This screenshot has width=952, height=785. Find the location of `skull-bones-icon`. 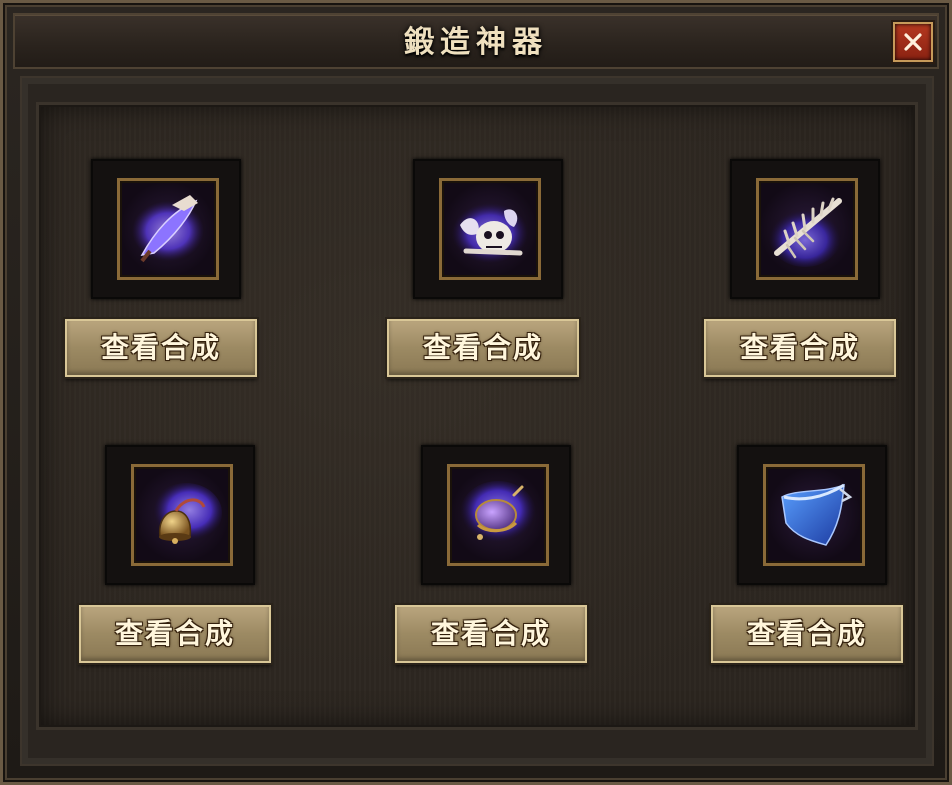

skull-bones-icon is located at coordinates (490, 233).